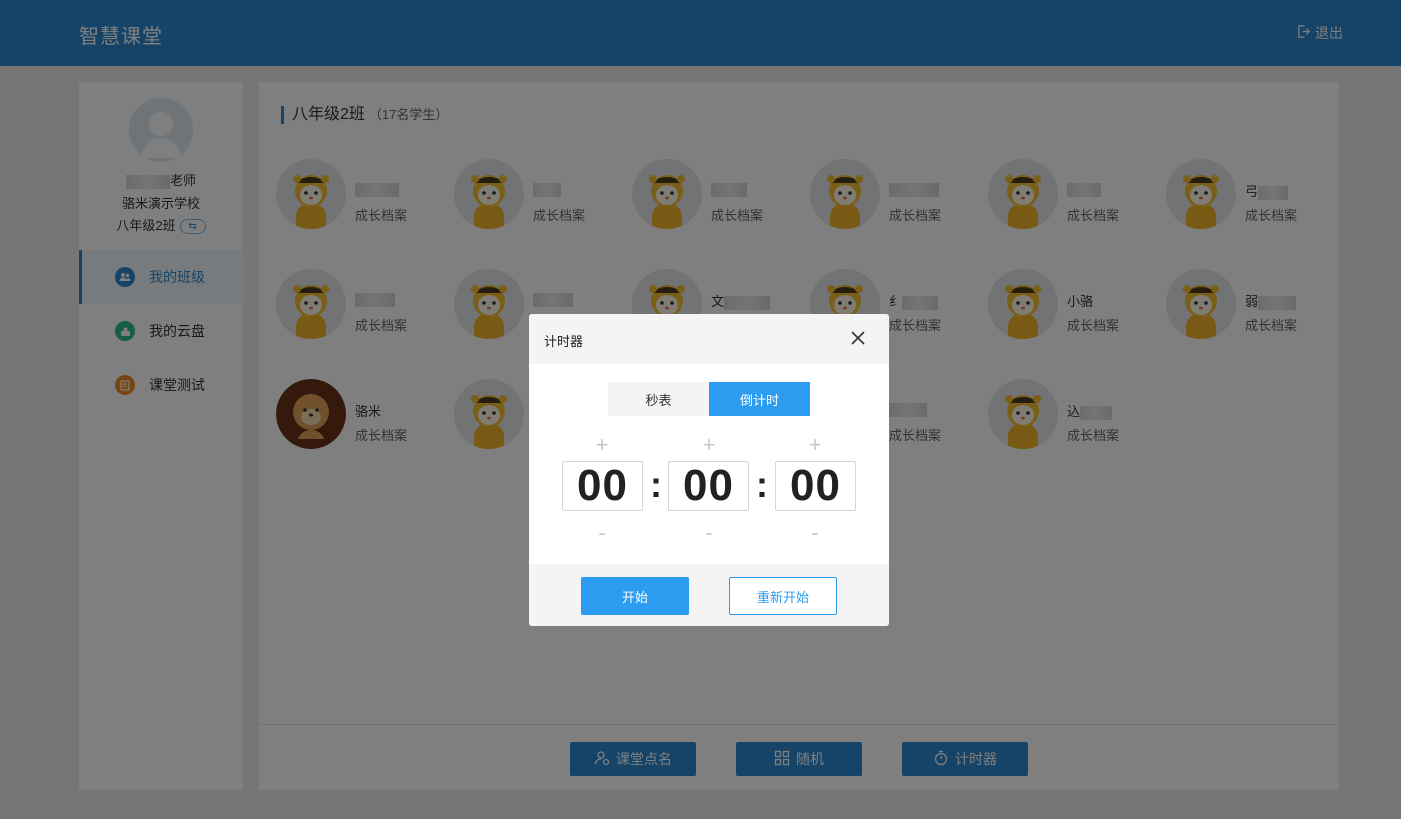 The height and width of the screenshot is (819, 1401). I want to click on start-button: 开始, so click(635, 596).